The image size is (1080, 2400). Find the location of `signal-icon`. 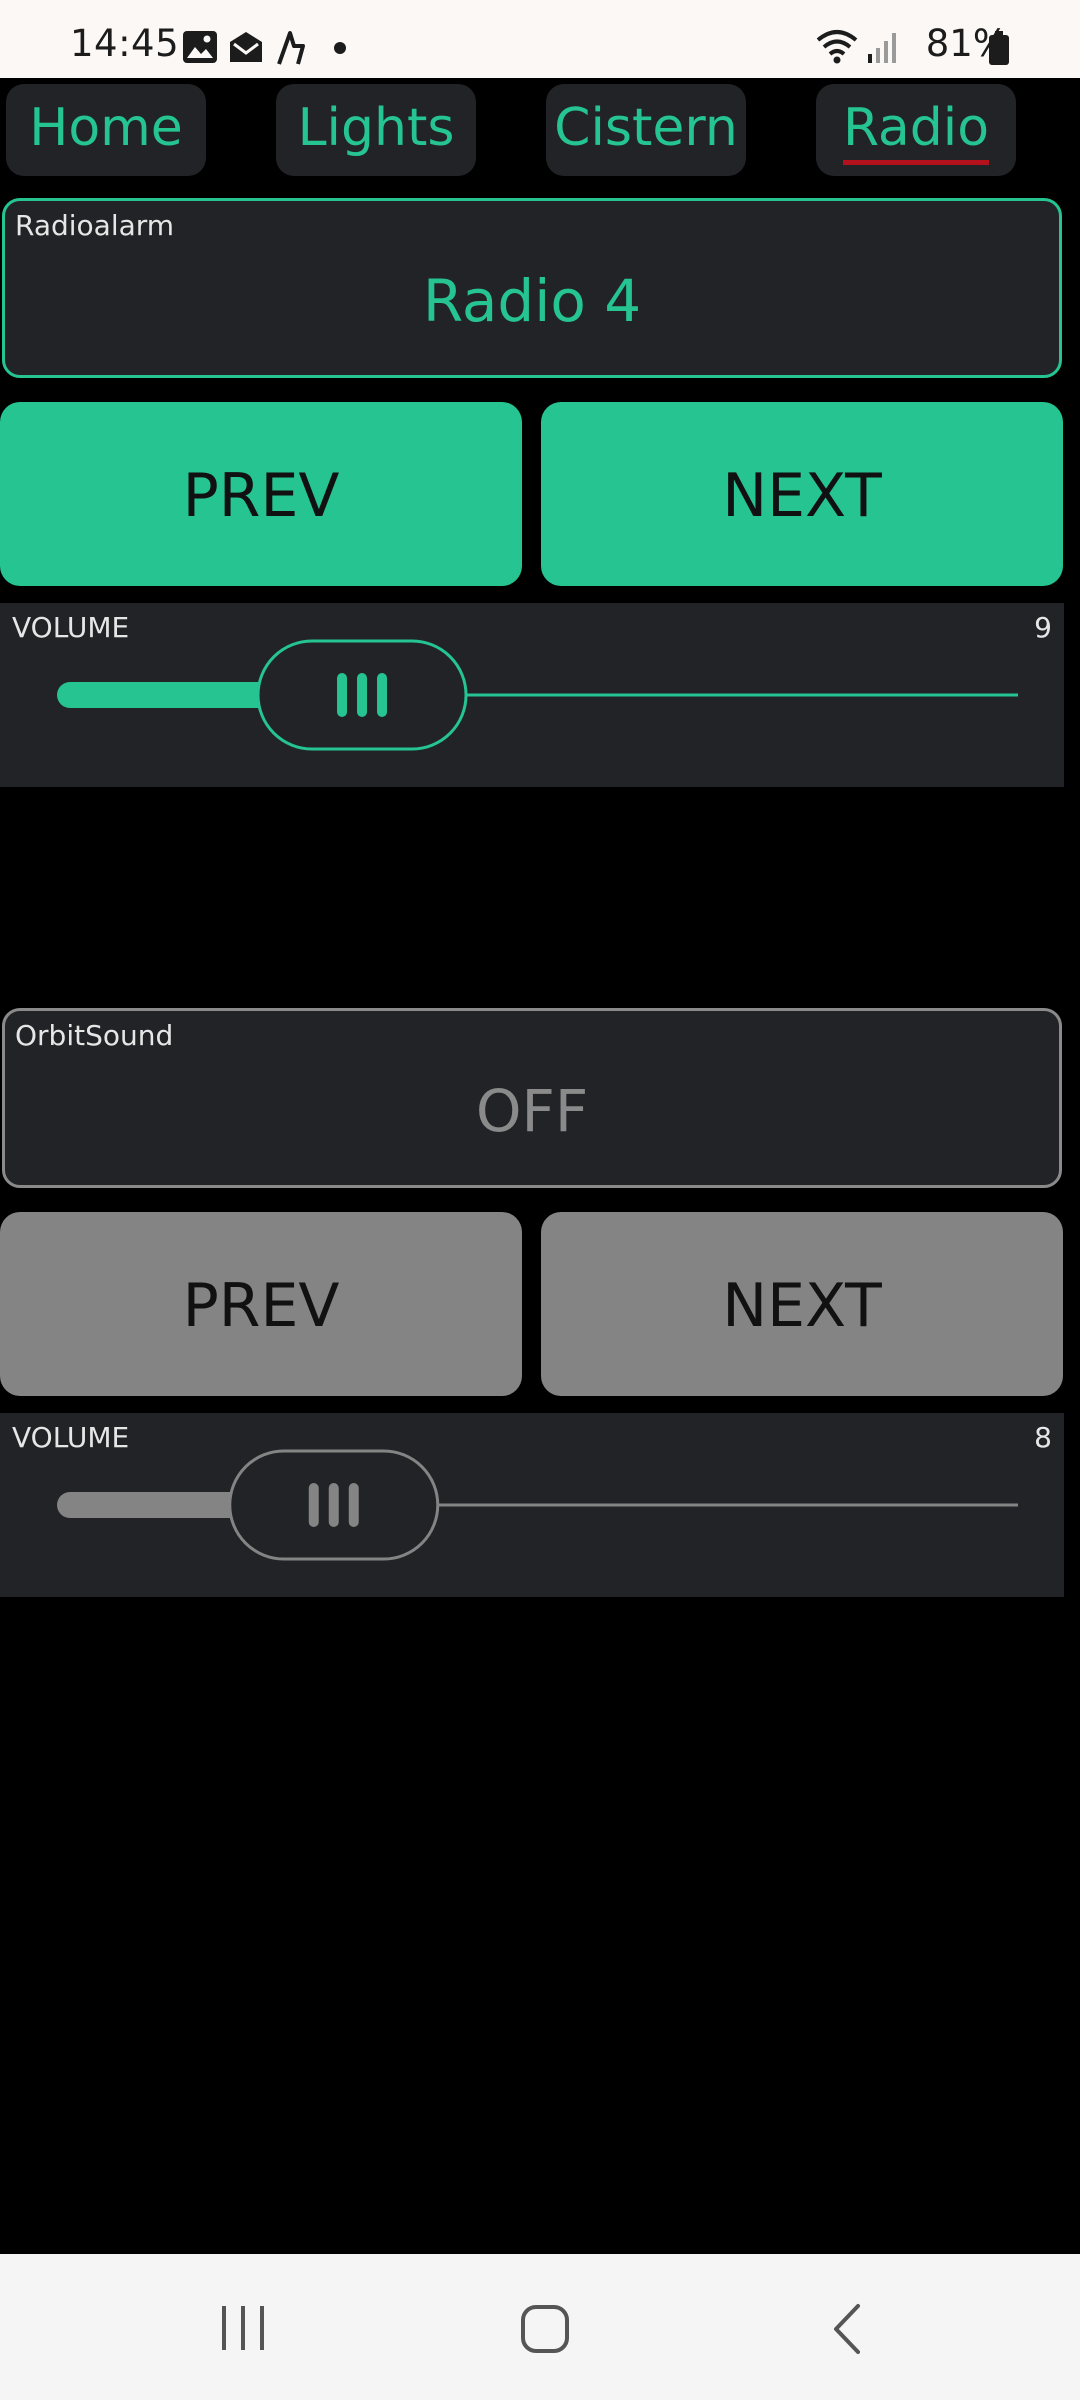

signal-icon is located at coordinates (882, 48).